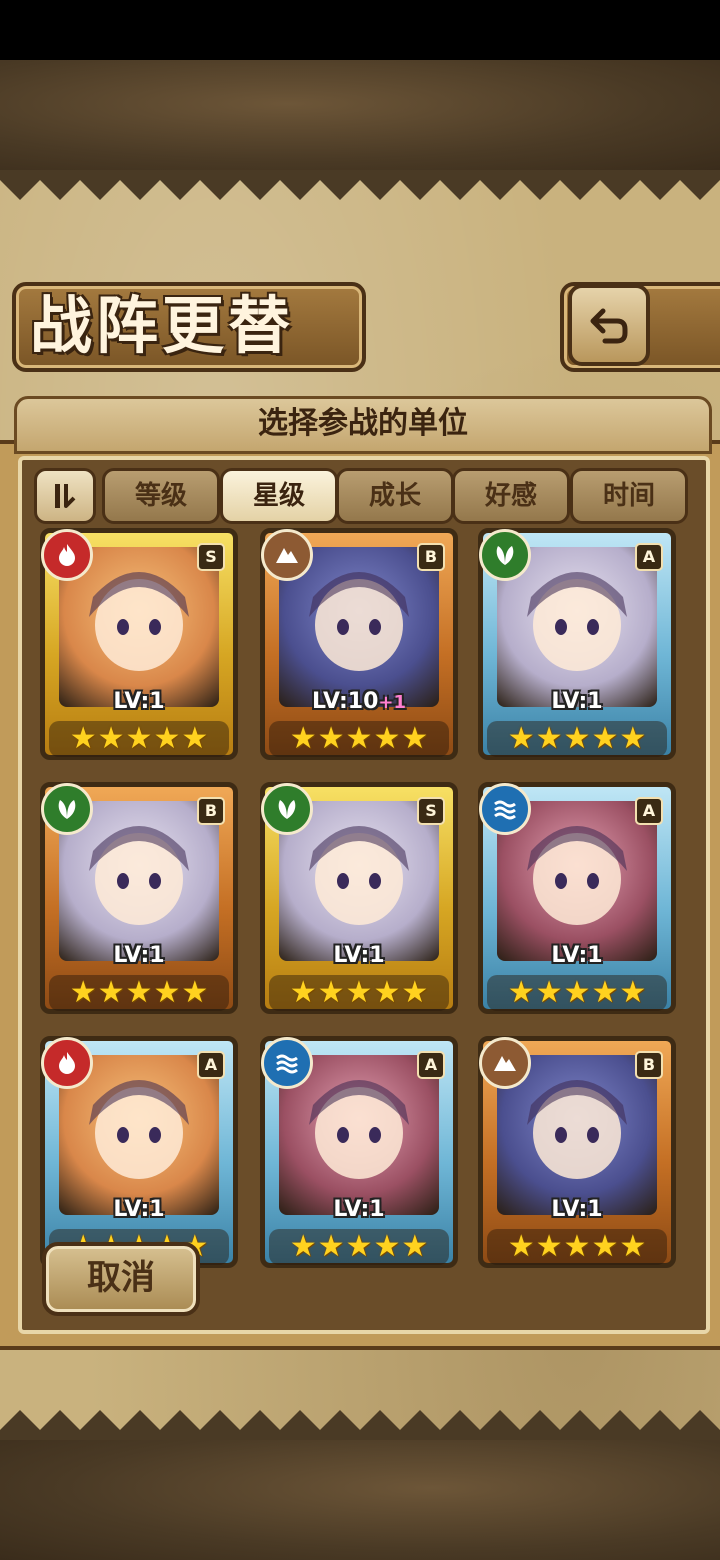 Image resolution: width=720 pixels, height=1560 pixels. I want to click on level-bonus: +1, so click(392, 702).